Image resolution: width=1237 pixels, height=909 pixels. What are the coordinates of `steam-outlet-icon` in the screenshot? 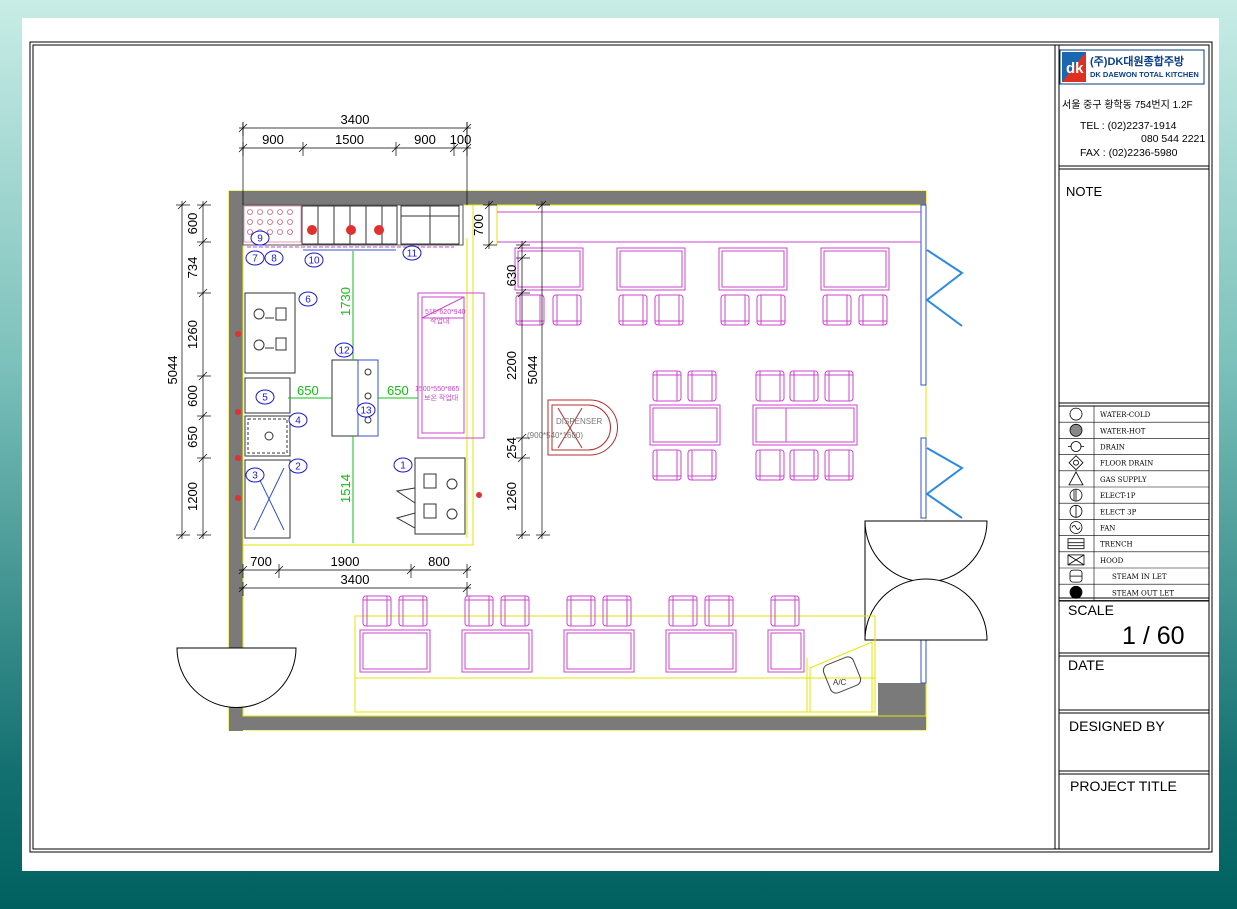 It's located at (1076, 592).